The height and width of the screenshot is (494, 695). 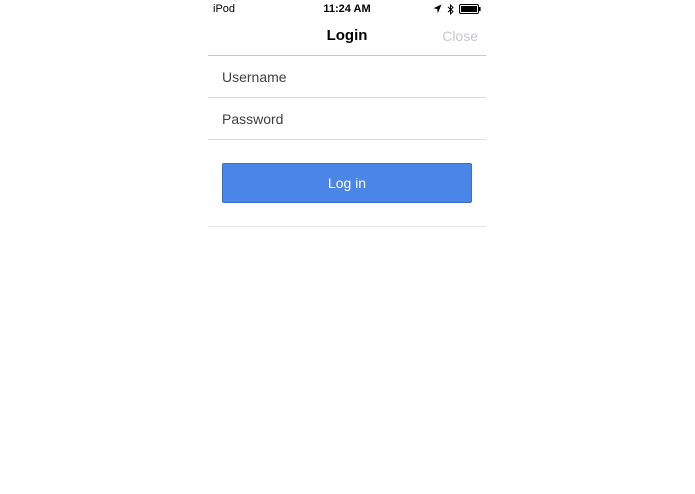 I want to click on username-row, so click(x=347, y=77).